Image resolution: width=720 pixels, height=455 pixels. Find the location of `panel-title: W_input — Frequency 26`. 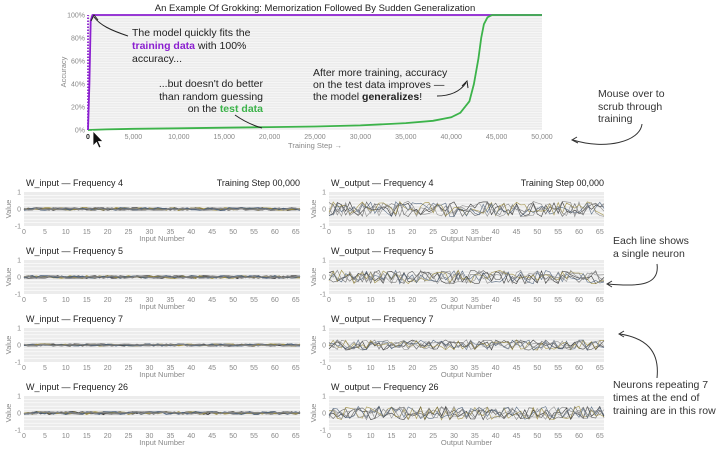

panel-title: W_input — Frequency 26 is located at coordinates (77, 387).